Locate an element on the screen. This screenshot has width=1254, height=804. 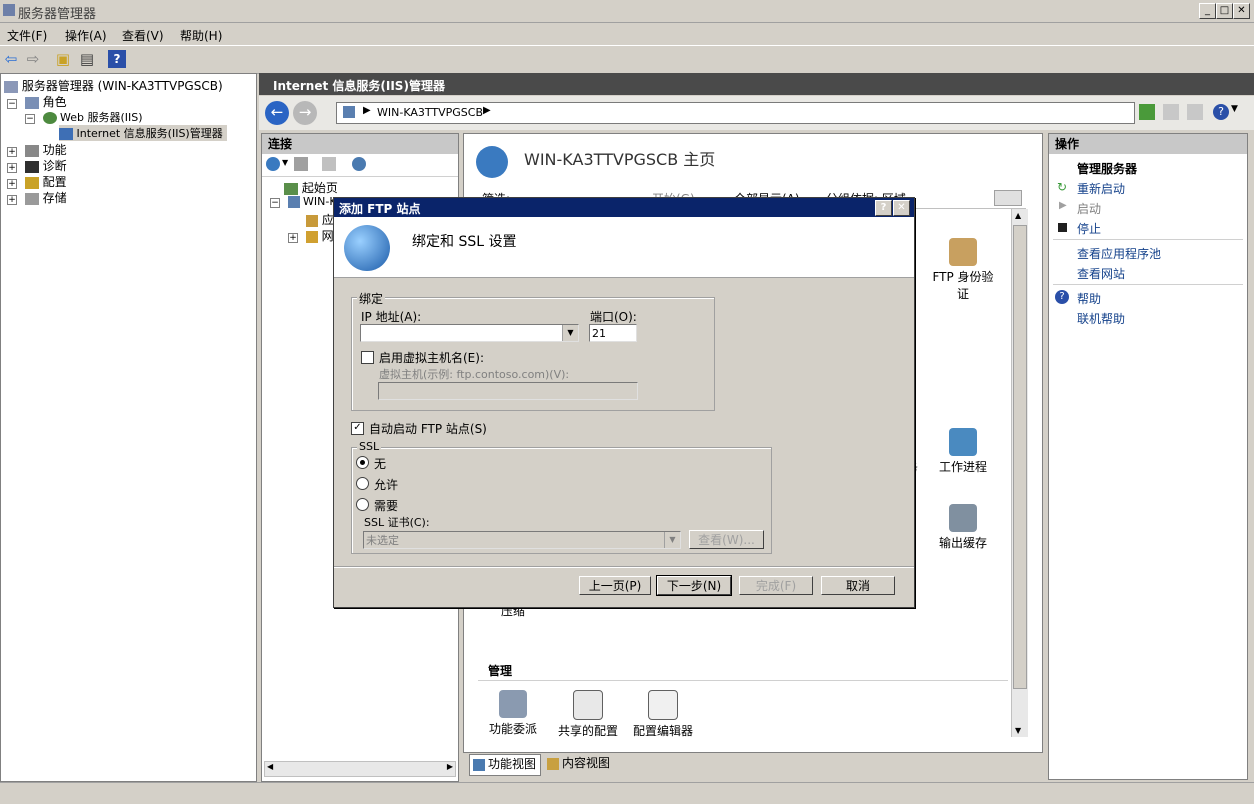
feature-work-process: 工作进程 is located at coordinates (963, 451).